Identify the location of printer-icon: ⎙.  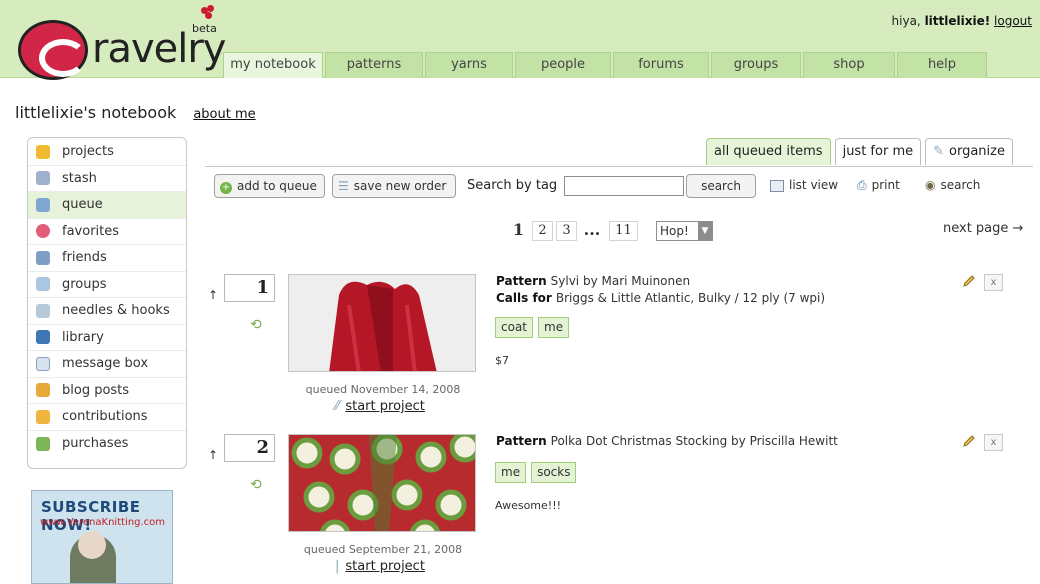
(862, 185).